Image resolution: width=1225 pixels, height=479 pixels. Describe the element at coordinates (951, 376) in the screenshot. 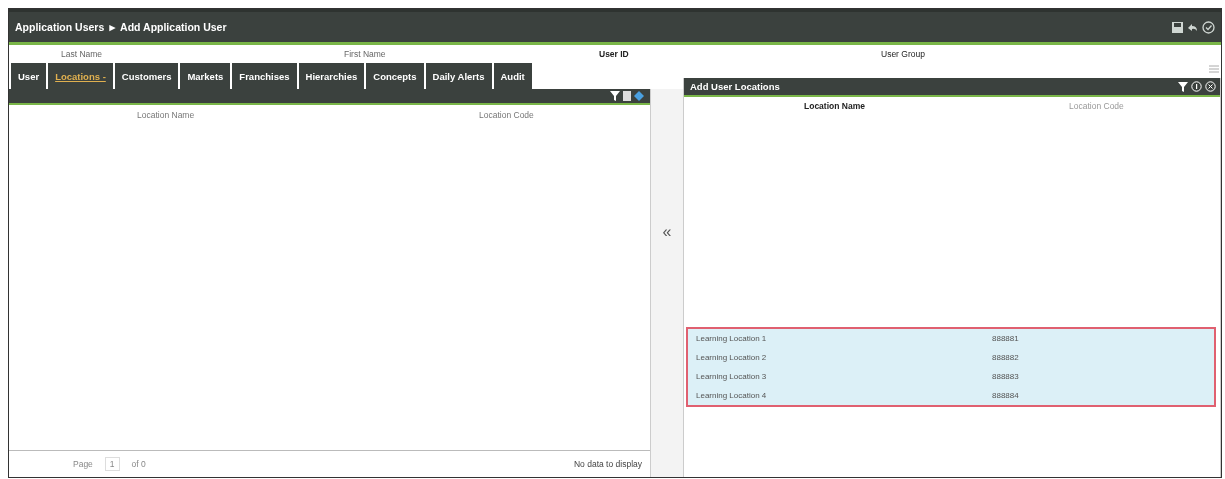

I see `table-row: Learning Location 3 888883` at that location.